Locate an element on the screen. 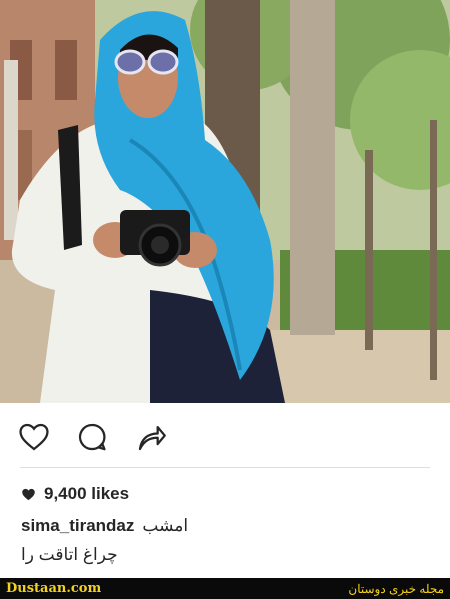 Image resolution: width=450 pixels, height=599 pixels. heart-filled-icon is located at coordinates (28, 494).